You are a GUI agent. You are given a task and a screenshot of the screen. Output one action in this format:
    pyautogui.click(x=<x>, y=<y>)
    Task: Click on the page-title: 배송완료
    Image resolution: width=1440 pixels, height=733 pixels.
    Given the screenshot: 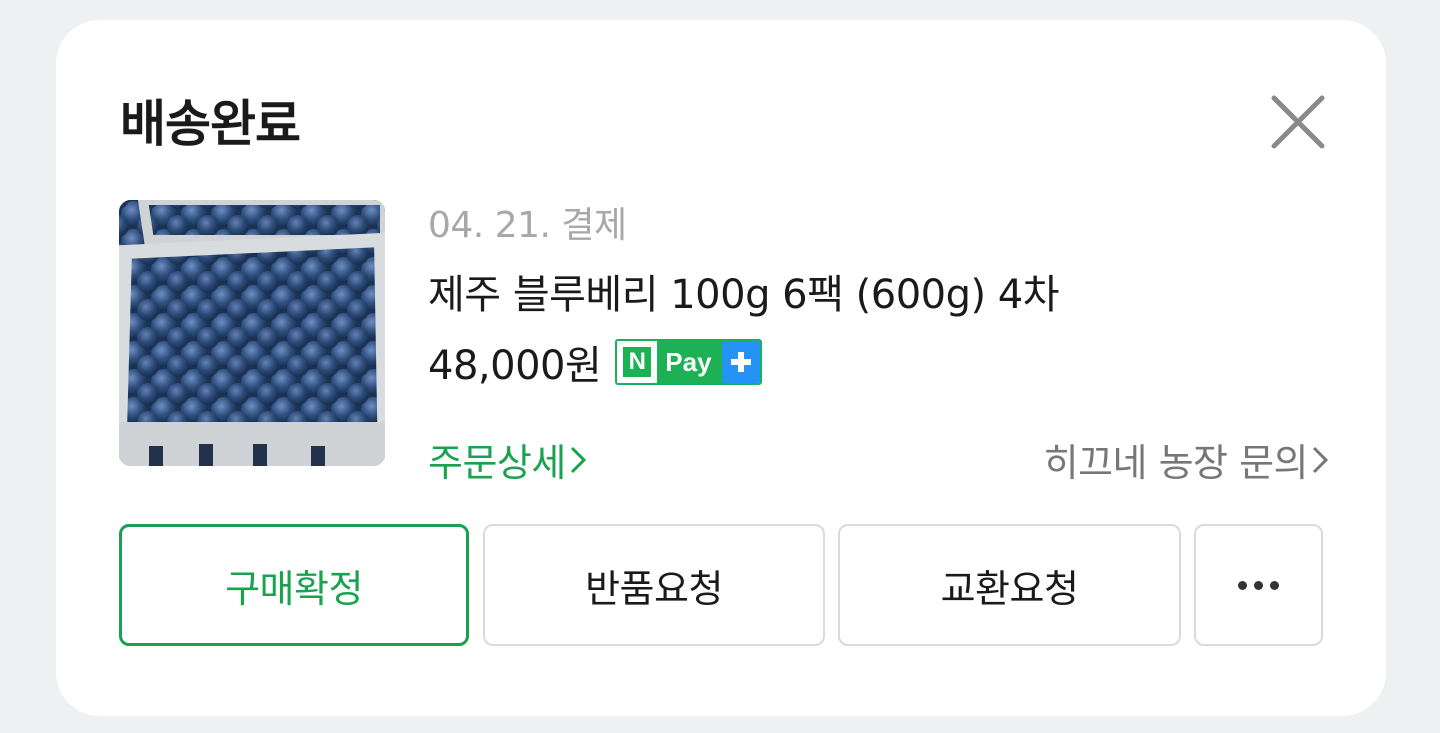 What is the action you would take?
    pyautogui.click(x=210, y=124)
    